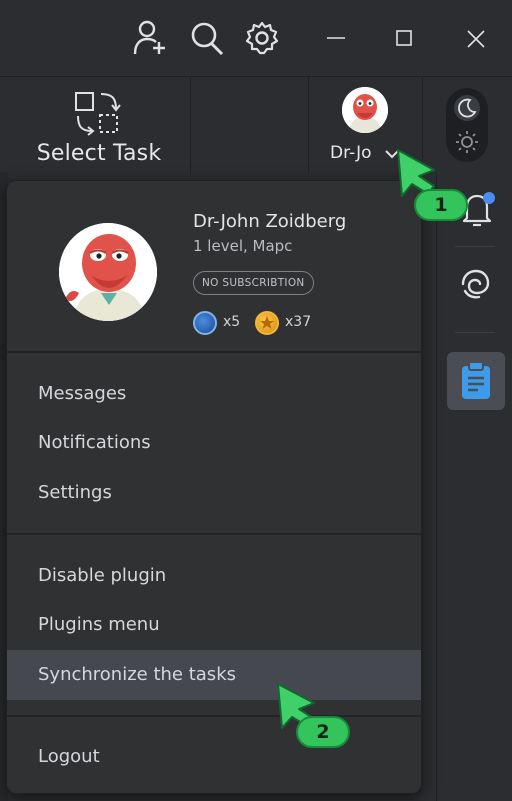  Describe the element at coordinates (99, 153) in the screenshot. I see `select-task-label: Select Task` at that location.